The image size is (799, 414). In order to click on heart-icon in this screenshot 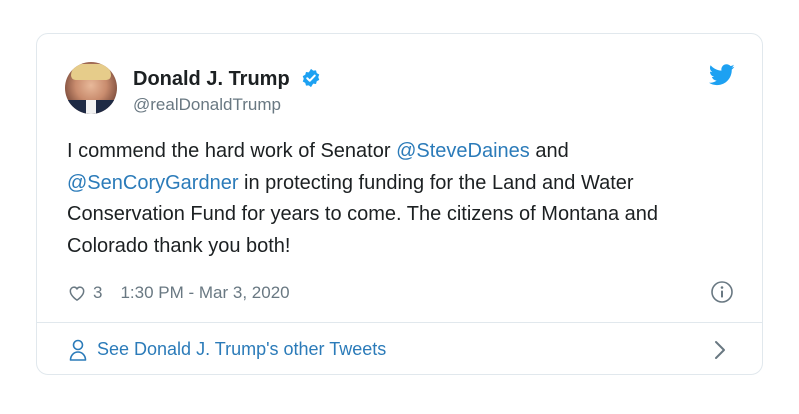, I will do `click(77, 293)`.